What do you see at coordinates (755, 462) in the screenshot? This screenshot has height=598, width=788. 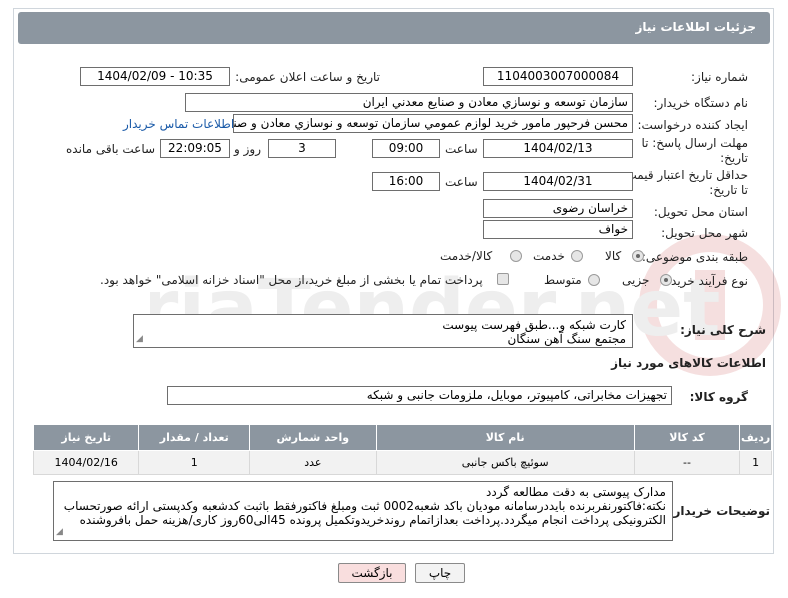 I see `cell-row: 1` at bounding box center [755, 462].